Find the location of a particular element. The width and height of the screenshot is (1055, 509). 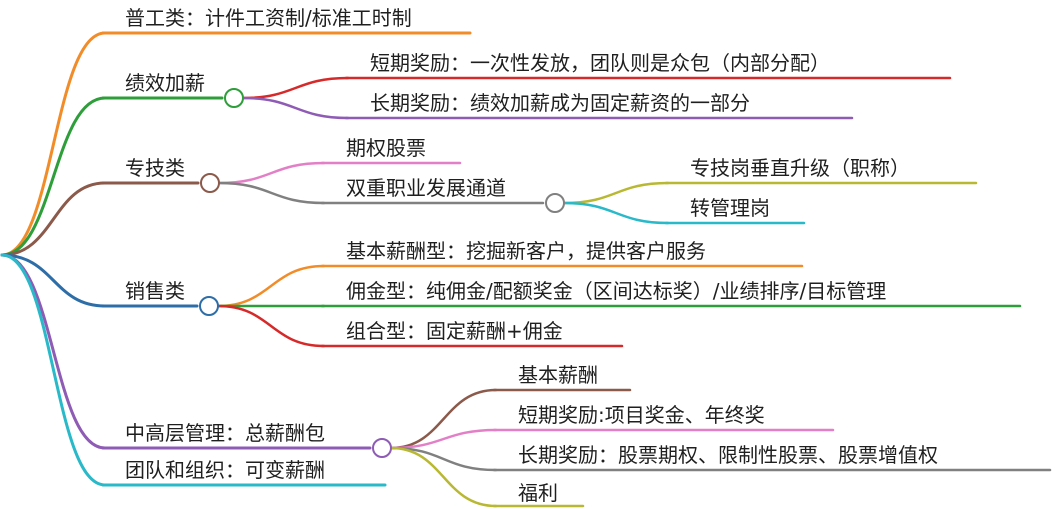

node-l2-9: 长期奖励：股票期权、限制性股票、股票增值权 is located at coordinates (728, 455).